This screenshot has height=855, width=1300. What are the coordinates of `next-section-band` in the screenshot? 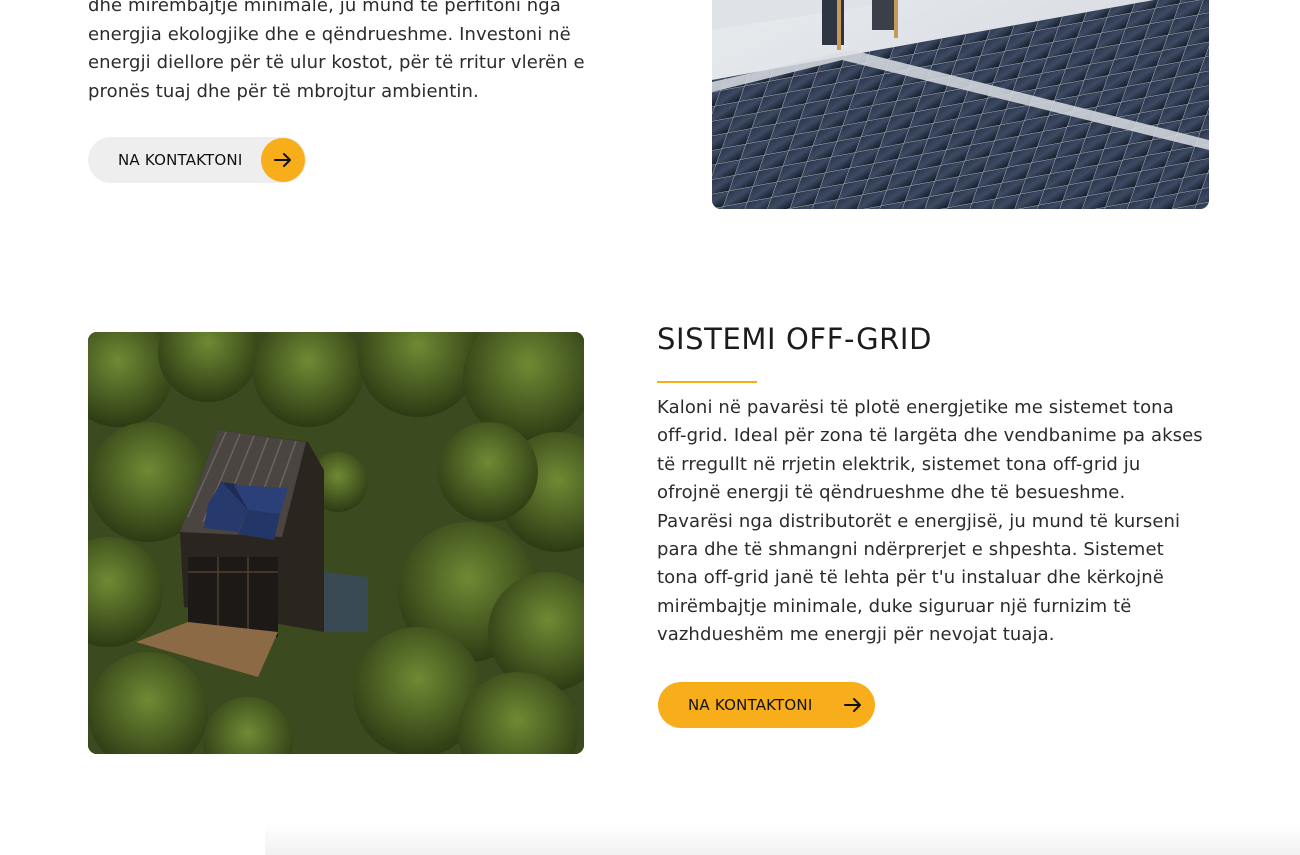 It's located at (782, 839).